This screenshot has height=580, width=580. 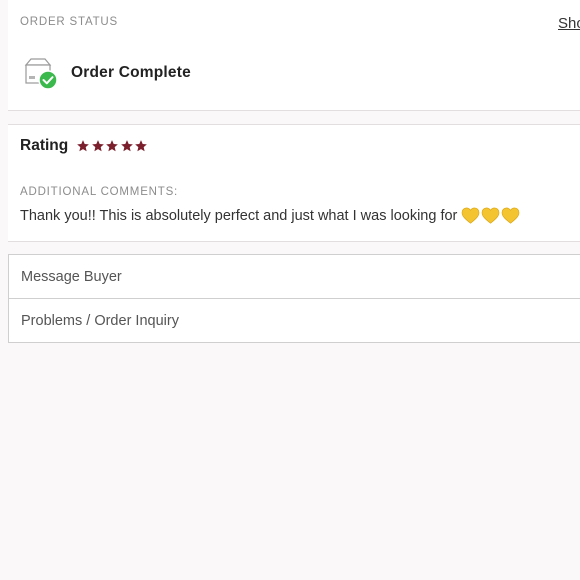 I want to click on box-check-icon, so click(x=40, y=73).